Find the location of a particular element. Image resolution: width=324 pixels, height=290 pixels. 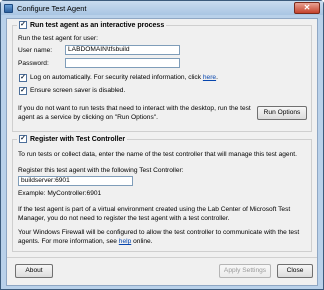

register-controller-checkbox: ✓ is located at coordinates (23, 139).